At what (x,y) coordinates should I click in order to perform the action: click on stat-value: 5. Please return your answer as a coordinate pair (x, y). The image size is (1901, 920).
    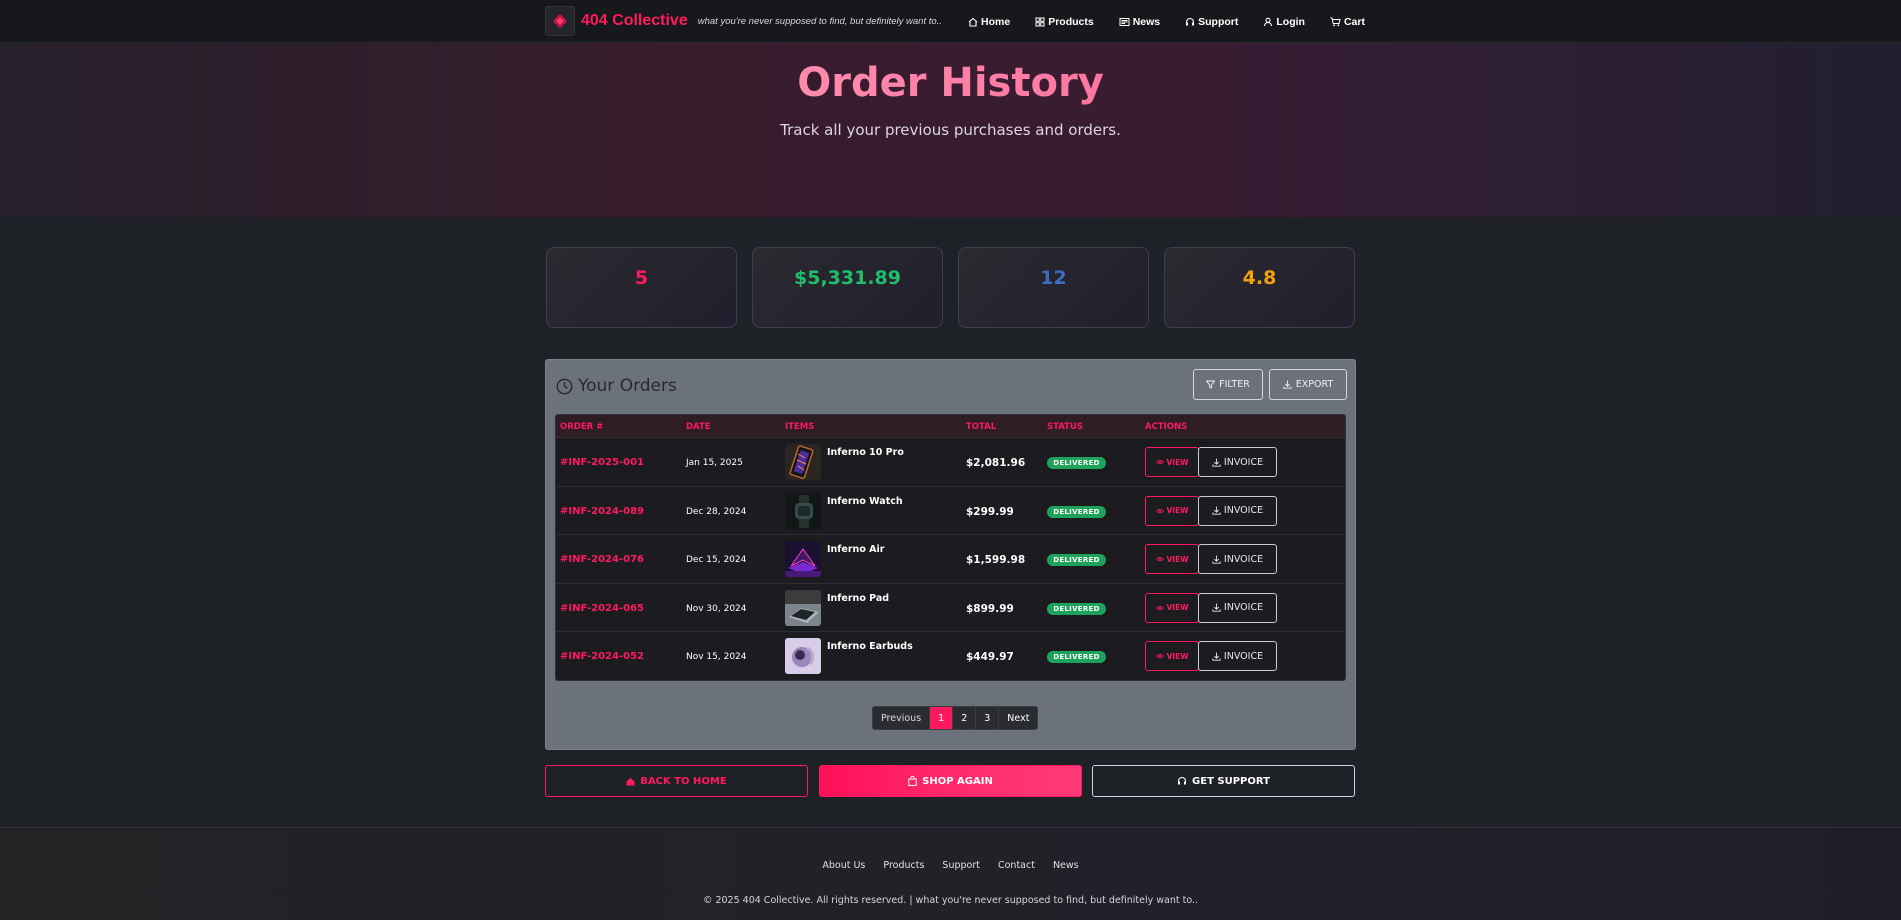
    Looking at the image, I should click on (641, 278).